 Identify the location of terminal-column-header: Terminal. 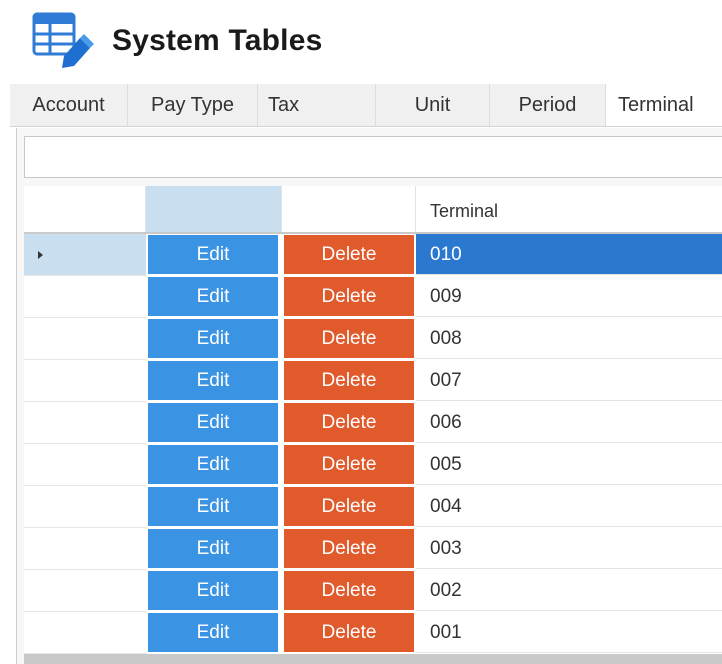
(569, 209).